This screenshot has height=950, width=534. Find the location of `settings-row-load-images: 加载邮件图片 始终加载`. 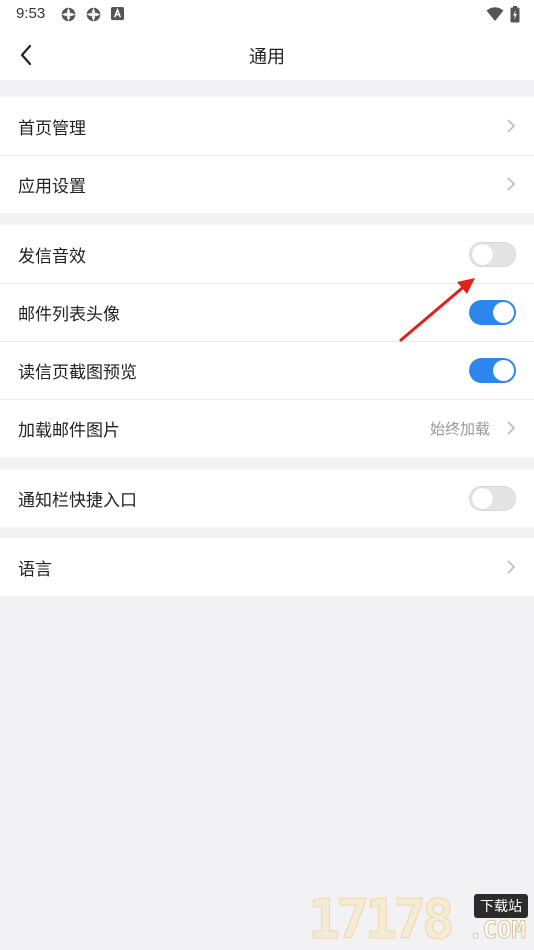

settings-row-load-images: 加载邮件图片 始终加载 is located at coordinates (267, 428).